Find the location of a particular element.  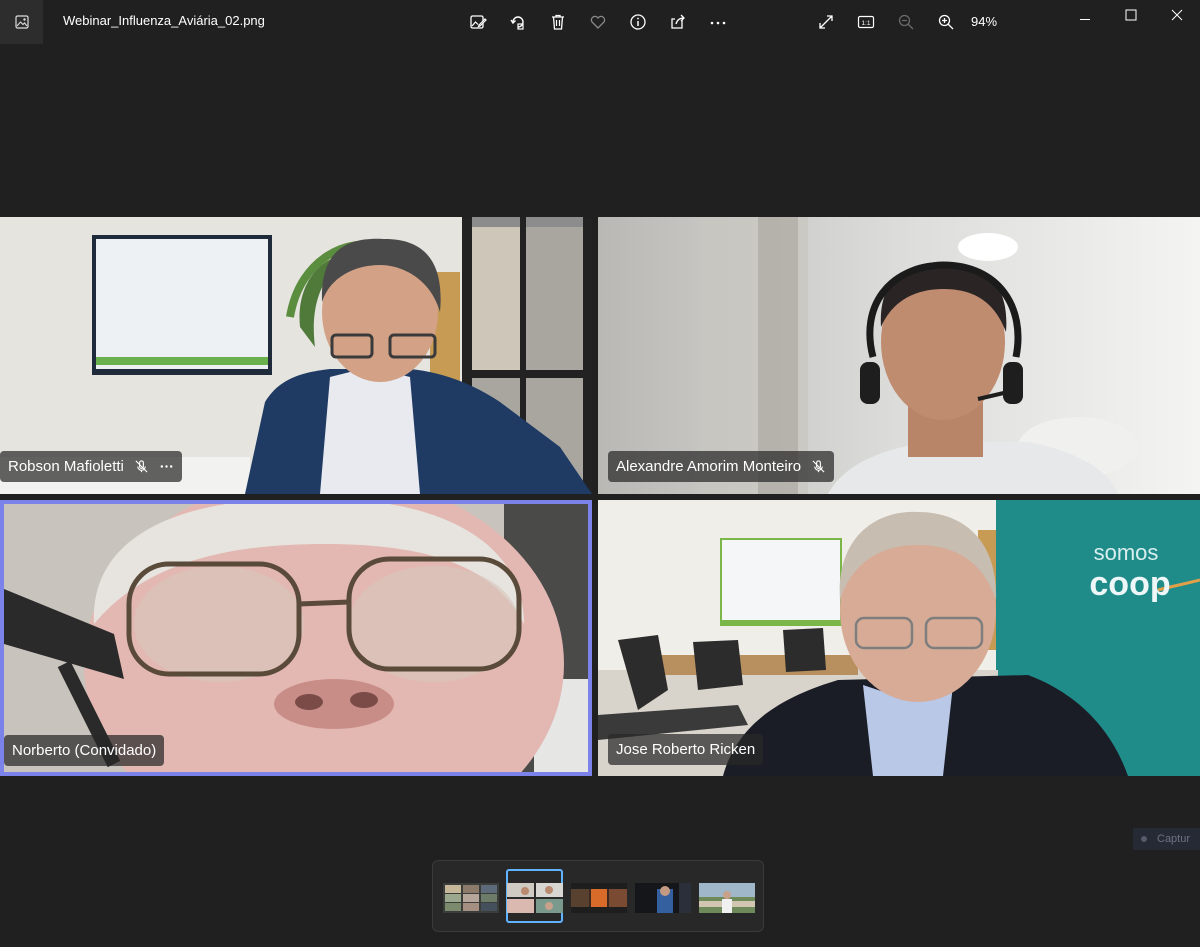

share-button is located at coordinates (678, 22).